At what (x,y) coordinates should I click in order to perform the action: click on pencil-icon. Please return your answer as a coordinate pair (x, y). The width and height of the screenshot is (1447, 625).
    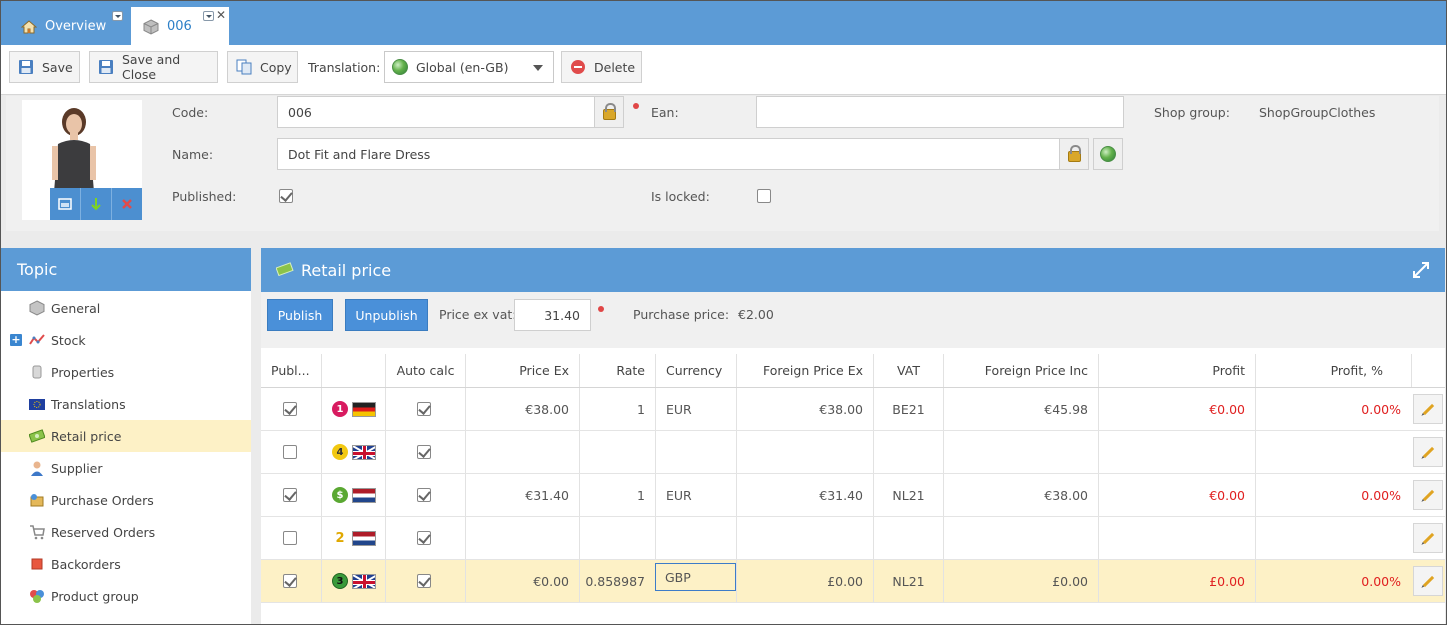
    Looking at the image, I should click on (1428, 452).